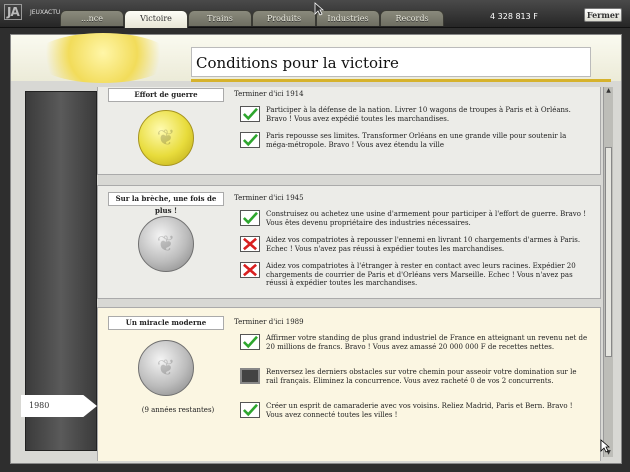  I want to click on logo-mark: JA, so click(13, 12).